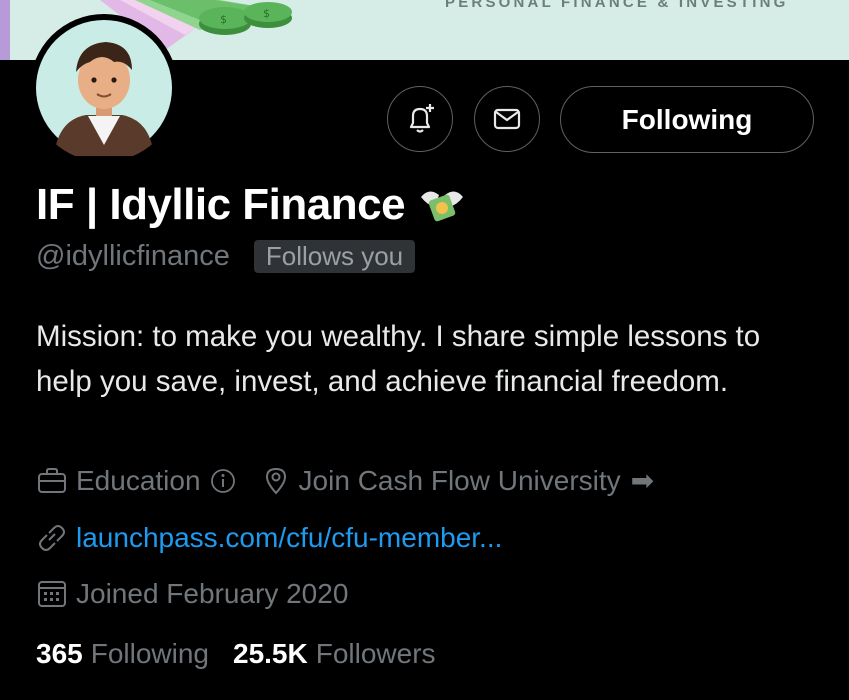  What do you see at coordinates (334, 256) in the screenshot?
I see `follows-you-badge: Follows you` at bounding box center [334, 256].